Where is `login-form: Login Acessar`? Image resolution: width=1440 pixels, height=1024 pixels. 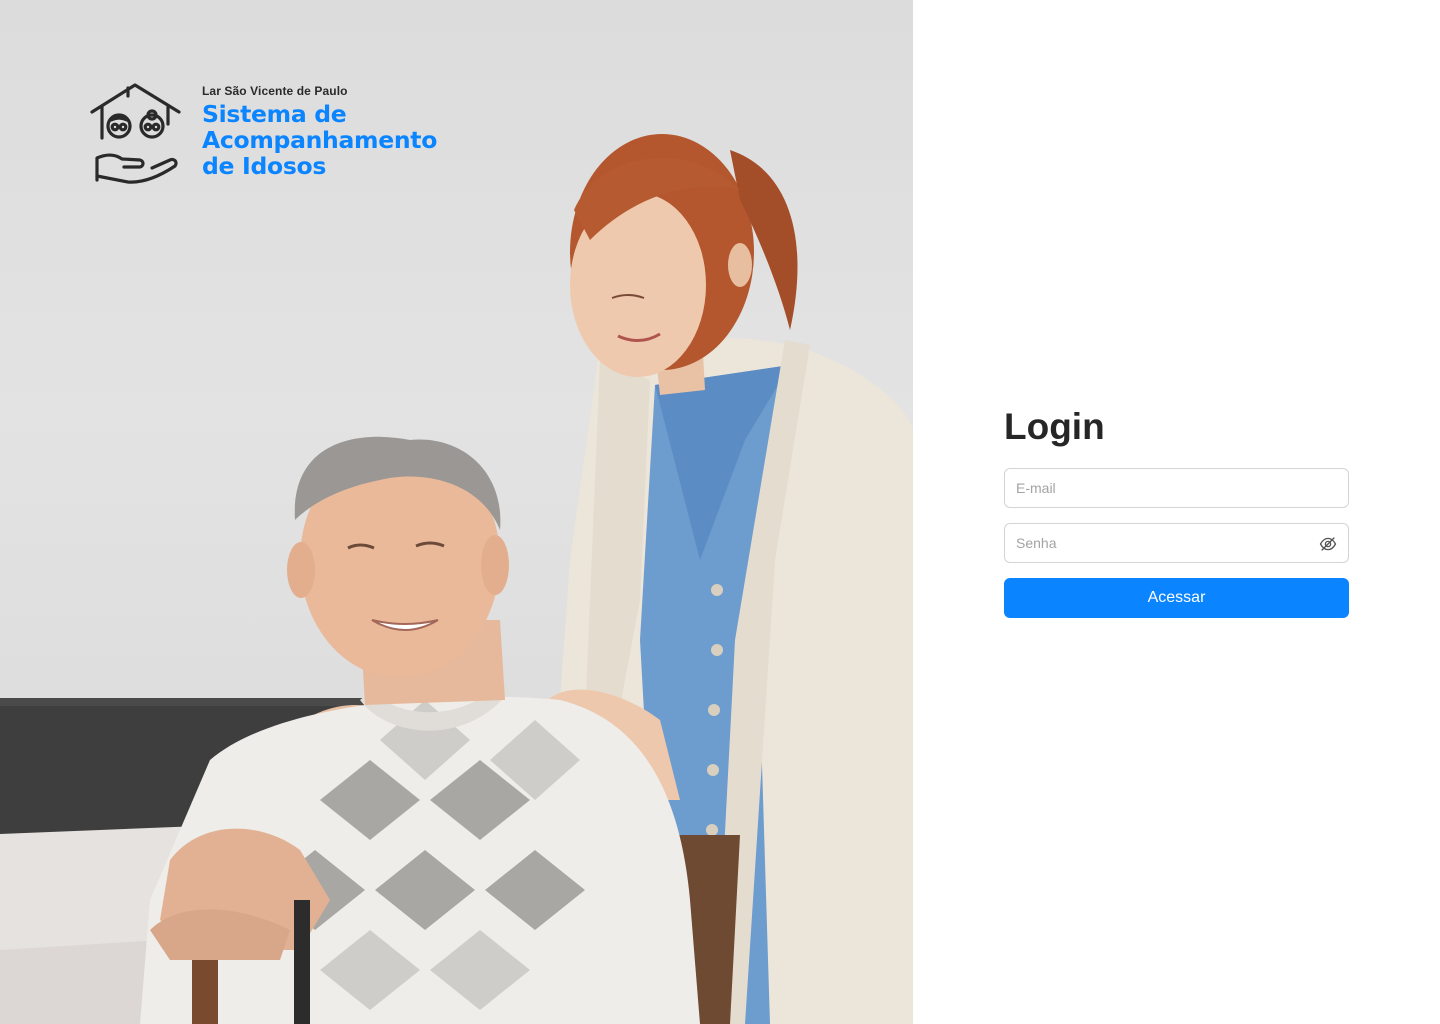
login-form: Login Acessar is located at coordinates (1176, 511).